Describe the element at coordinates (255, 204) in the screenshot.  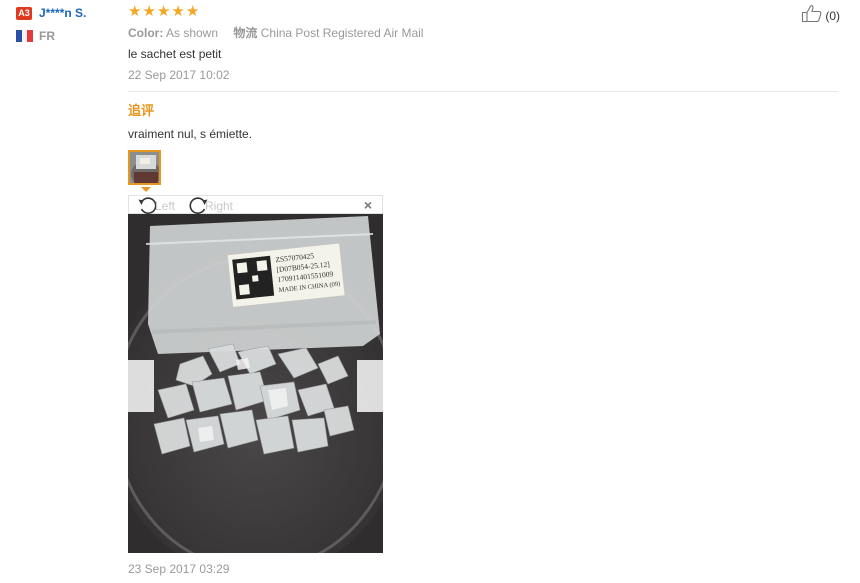
I see `viewer-toolbar: Left Right ×` at that location.